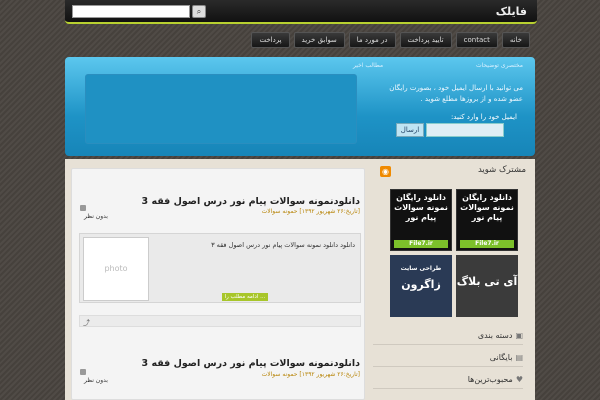  I want to click on ad-text: آی تی بلاگ, so click(487, 281).